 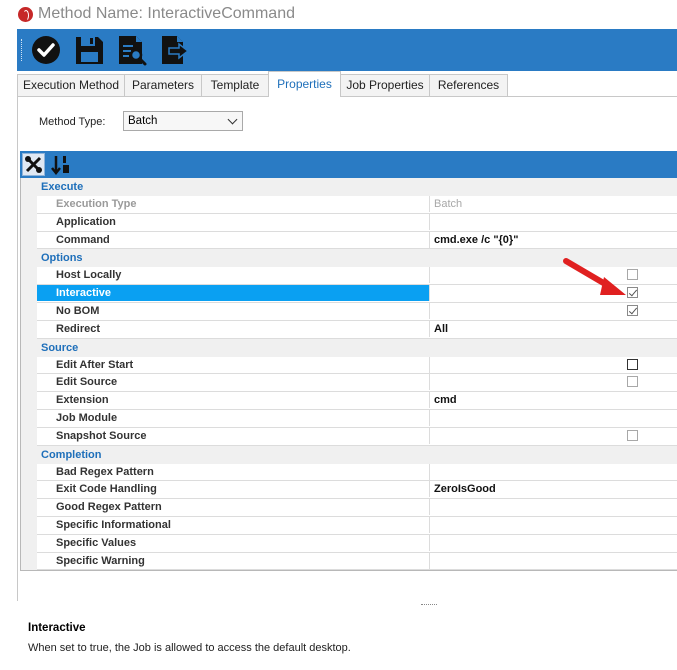 What do you see at coordinates (62, 258) in the screenshot?
I see `category-label: Options` at bounding box center [62, 258].